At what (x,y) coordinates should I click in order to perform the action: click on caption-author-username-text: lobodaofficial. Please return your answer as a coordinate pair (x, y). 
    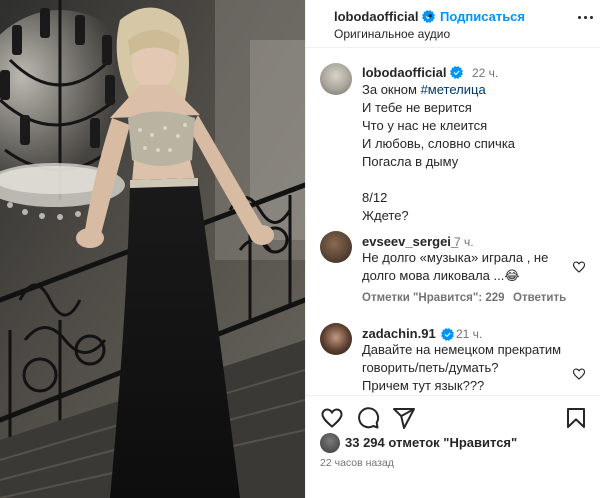
    Looking at the image, I should click on (404, 72).